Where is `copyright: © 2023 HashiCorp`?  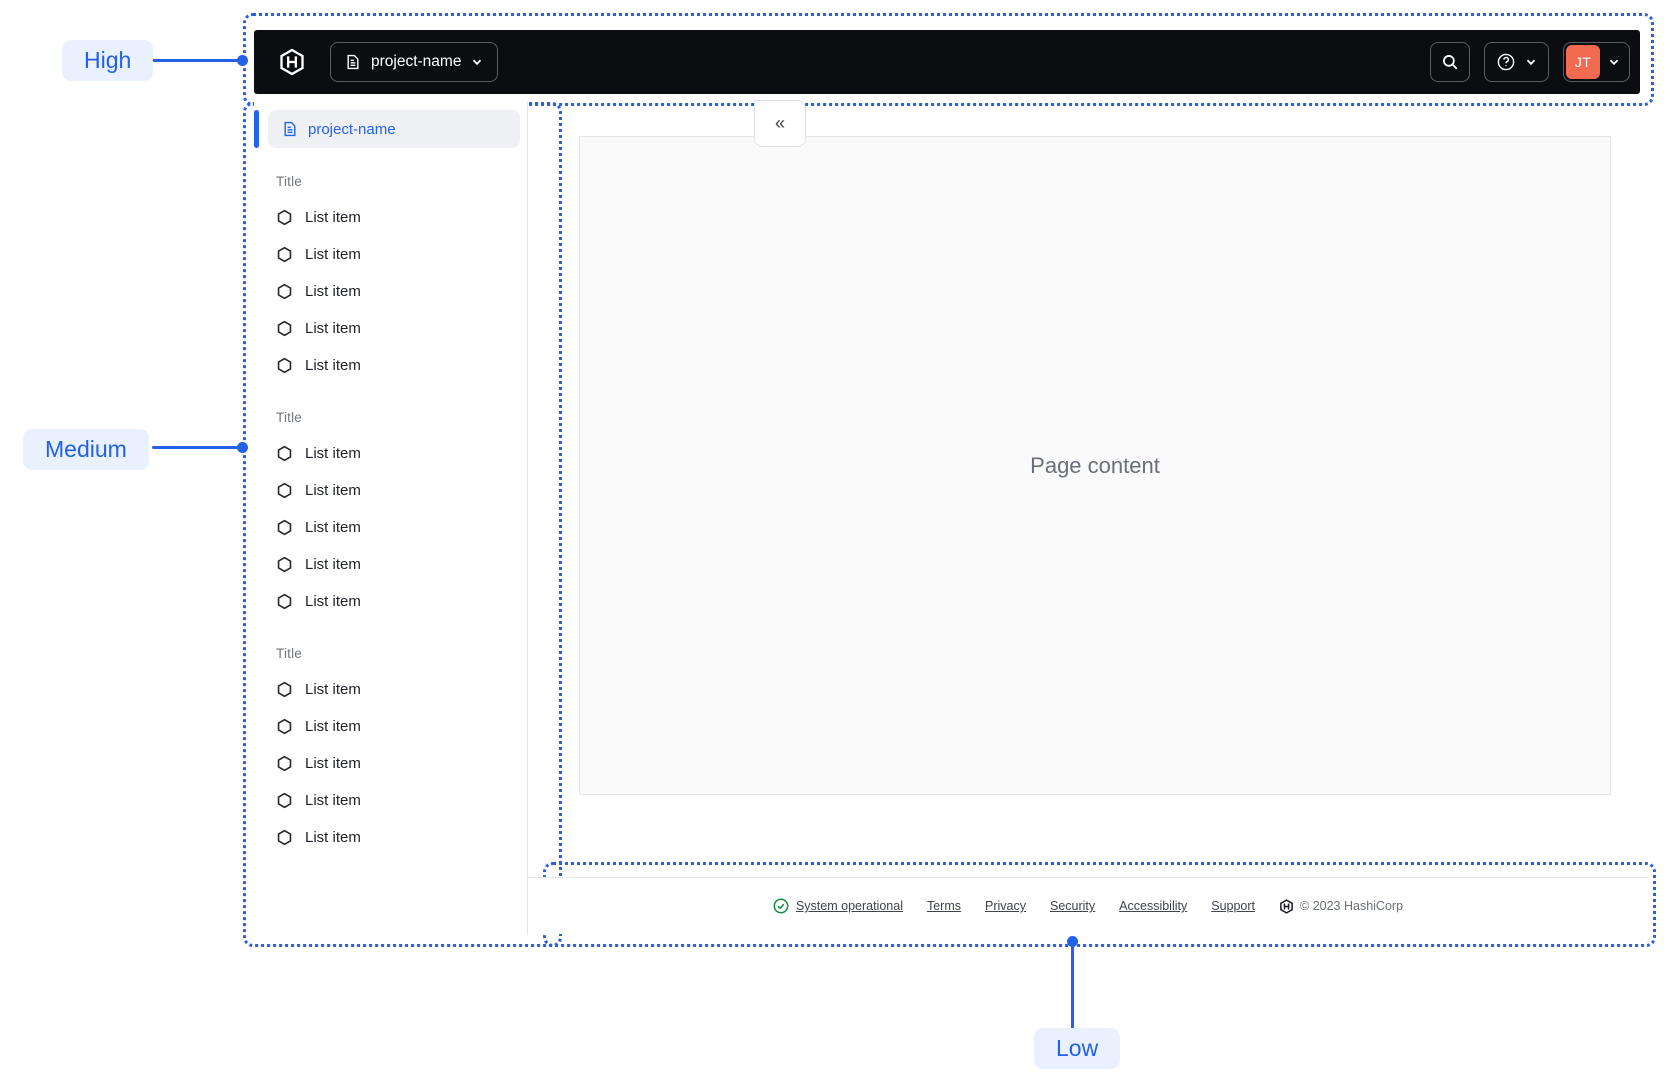 copyright: © 2023 HashiCorp is located at coordinates (1341, 906).